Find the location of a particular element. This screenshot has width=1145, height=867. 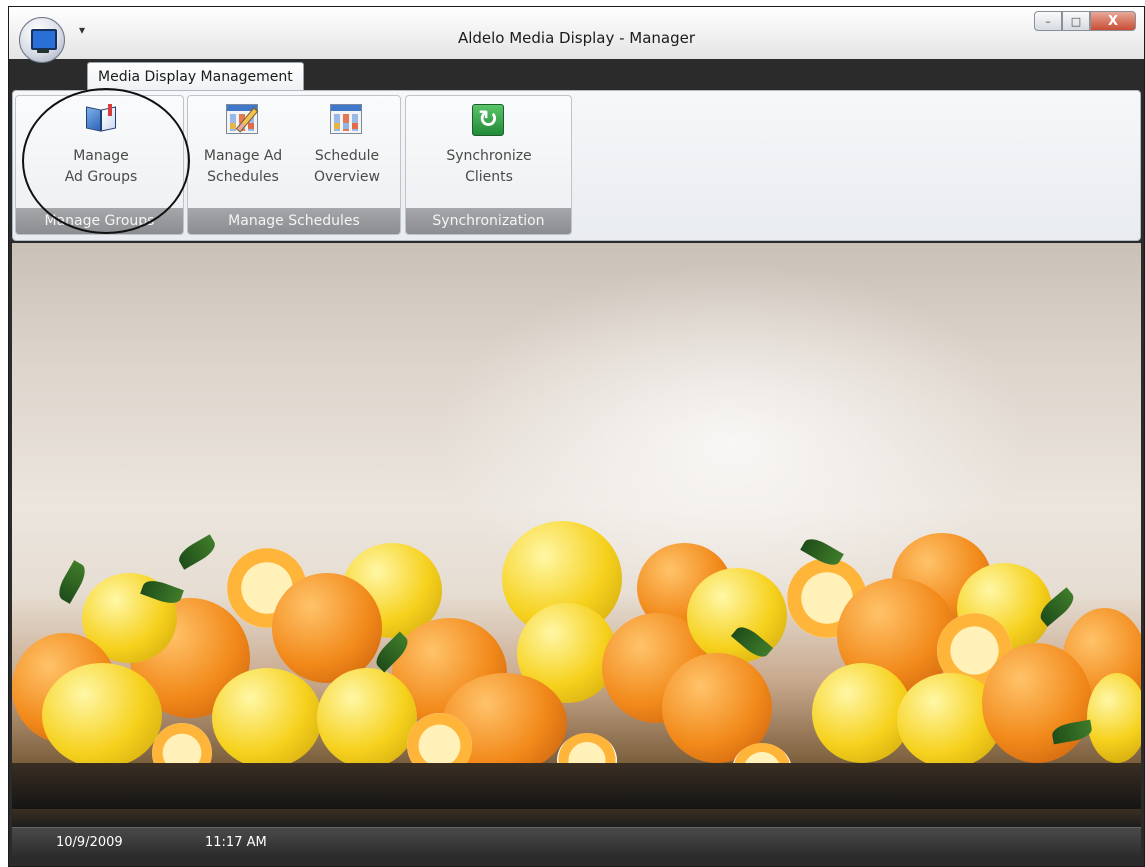

status-time: 11:17 AM is located at coordinates (236, 842).